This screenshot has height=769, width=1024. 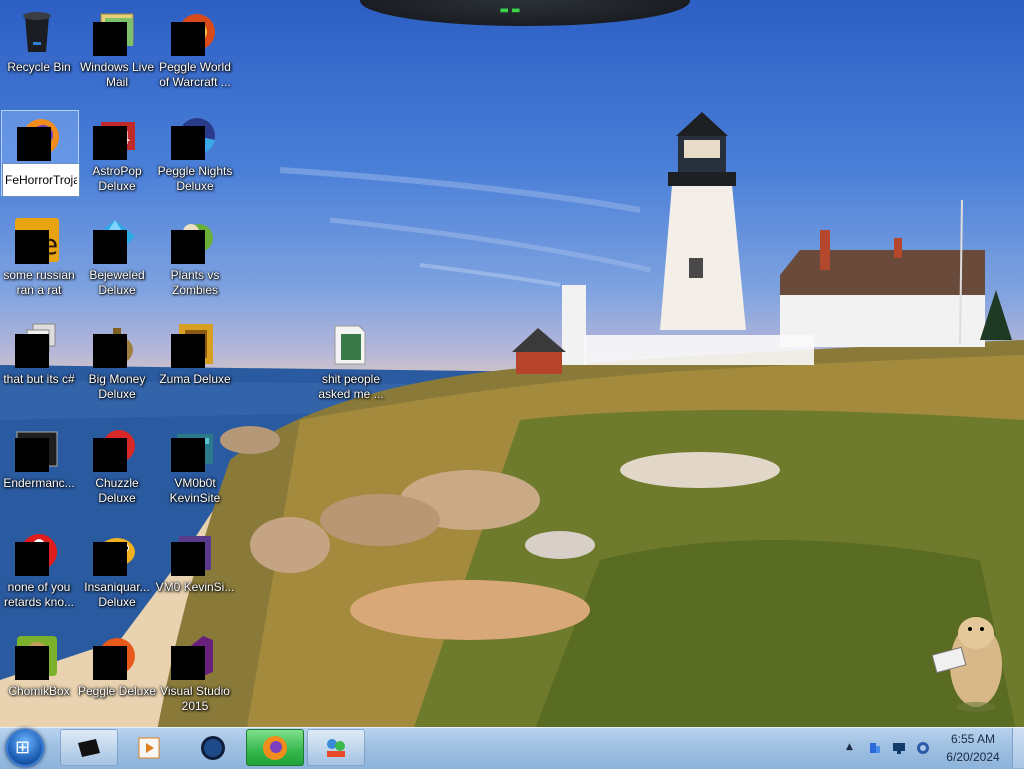 I want to click on taskbar-button-users-network, so click(x=336, y=747).